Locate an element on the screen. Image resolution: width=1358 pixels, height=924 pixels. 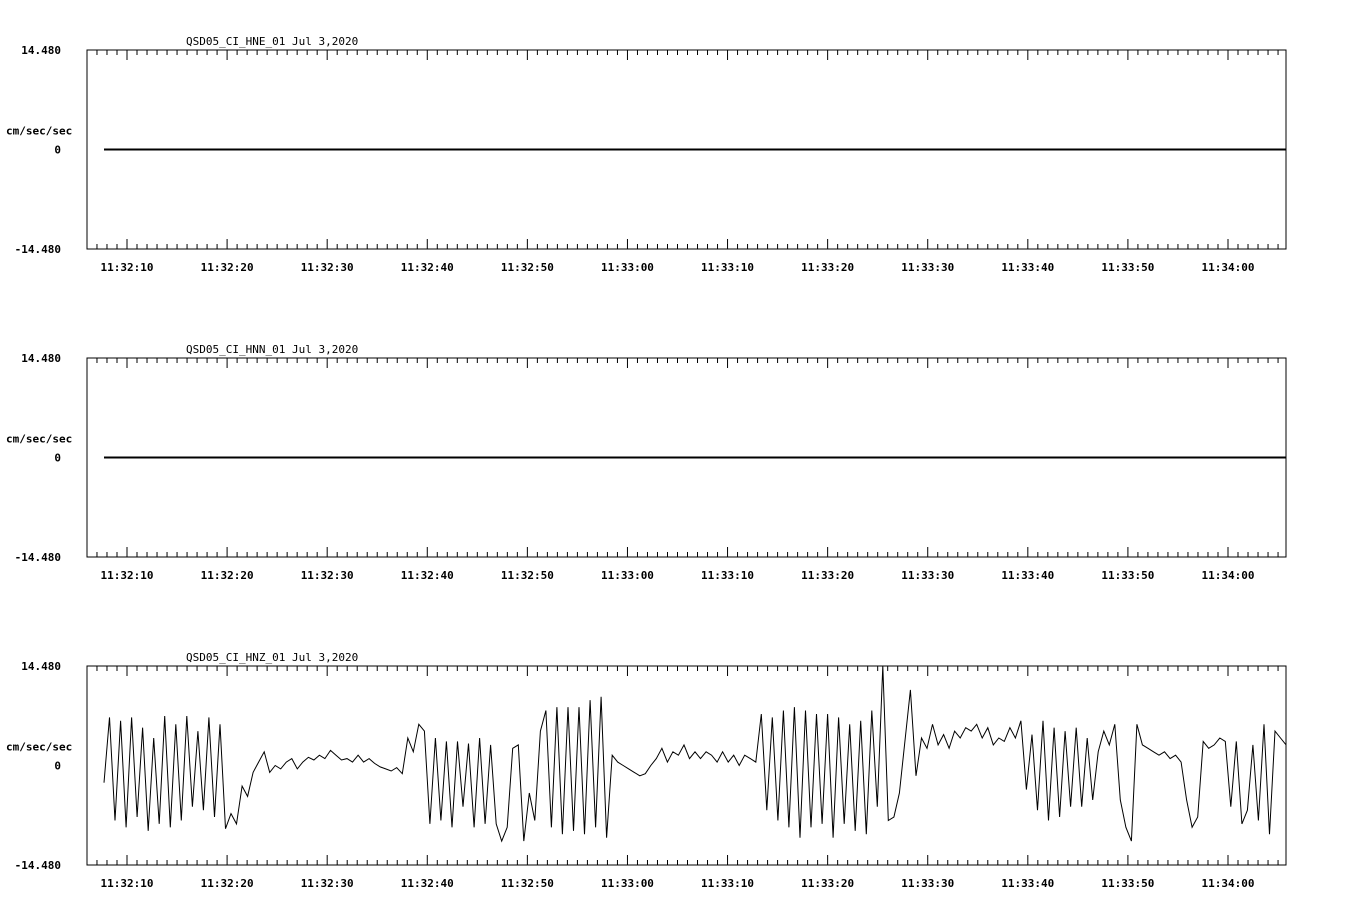
chart-title: QSD05_CI_HNE_01 Jul 3,2020 is located at coordinates (272, 41).